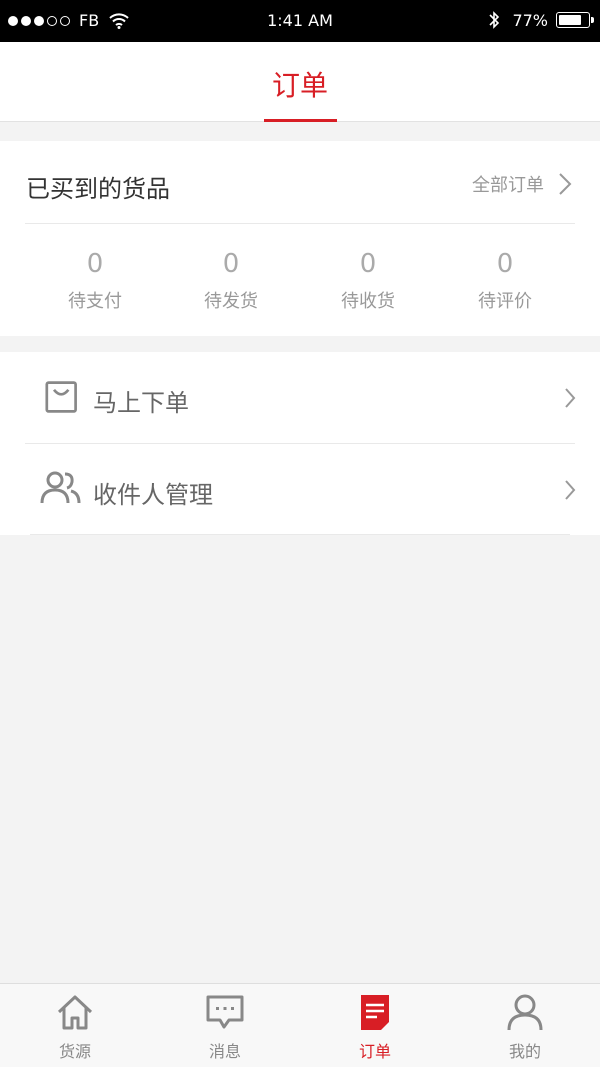  What do you see at coordinates (75, 1012) in the screenshot?
I see `home-icon` at bounding box center [75, 1012].